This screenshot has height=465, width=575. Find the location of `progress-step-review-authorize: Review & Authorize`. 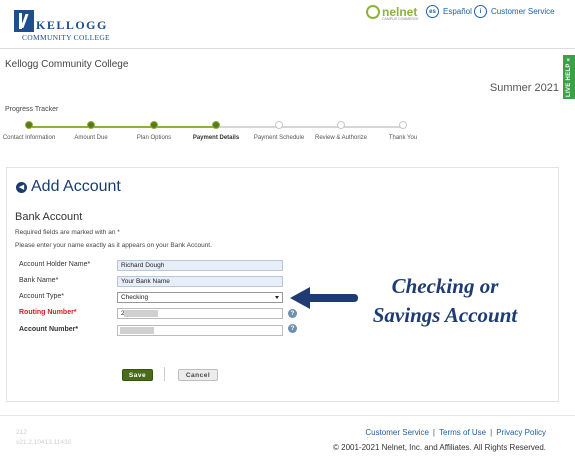

progress-step-review-authorize: Review & Authorize is located at coordinates (341, 131).